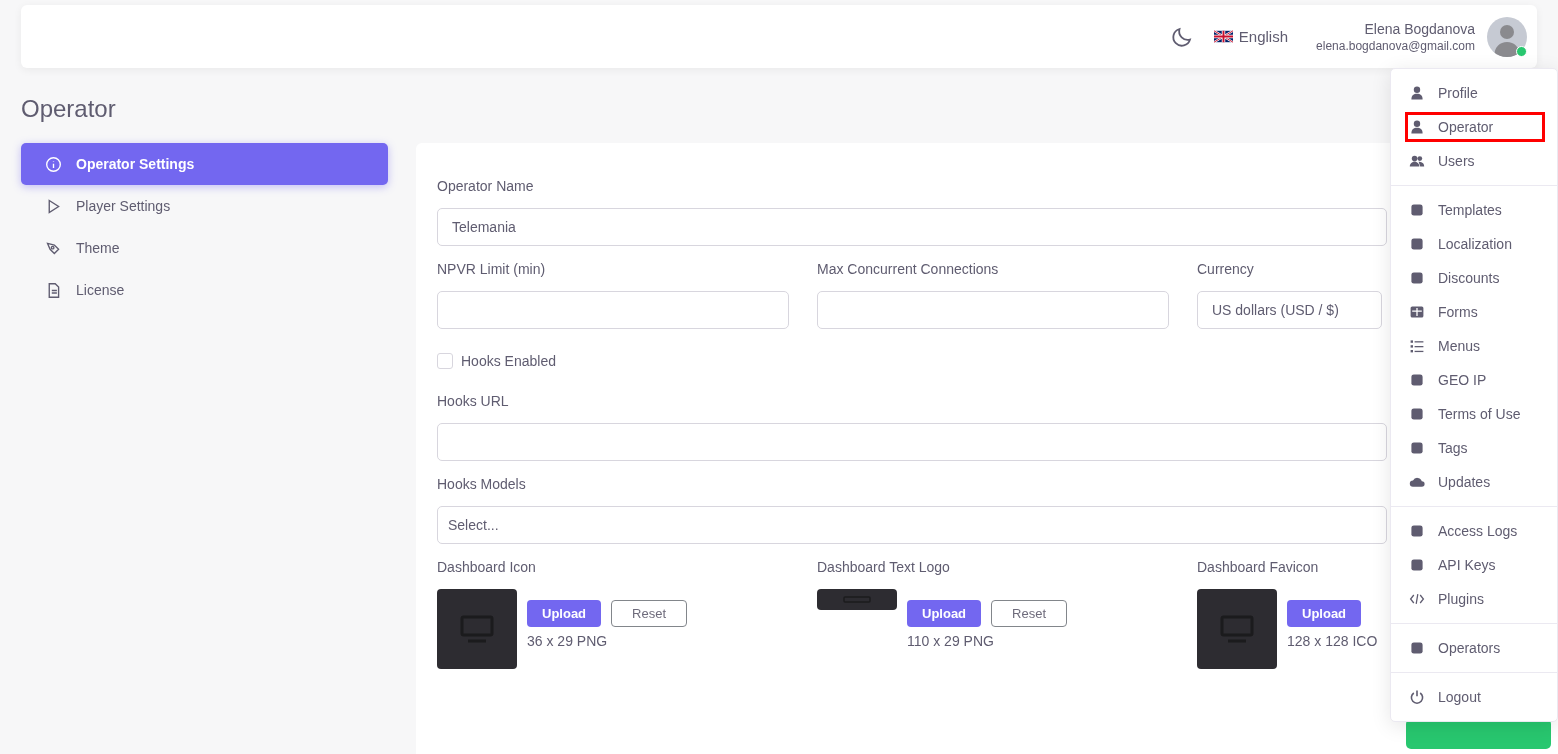 The height and width of the screenshot is (754, 1558). Describe the element at coordinates (485, 186) in the screenshot. I see `field-label: Operator Name` at that location.